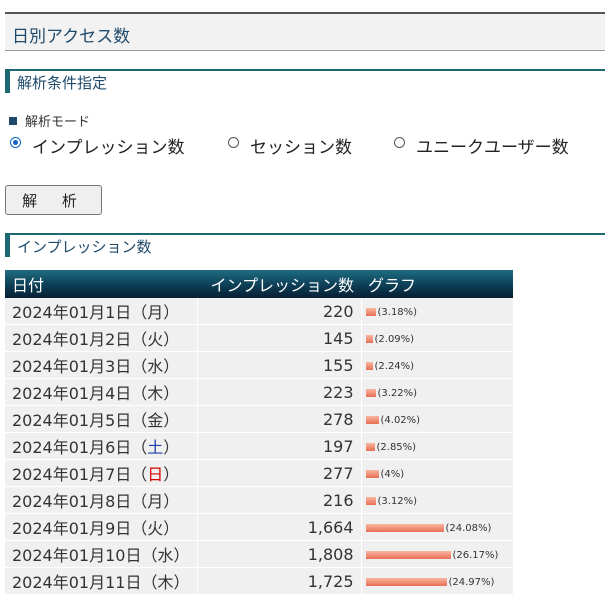 Image resolution: width=605 pixels, height=597 pixels. What do you see at coordinates (279, 554) in the screenshot?
I see `impressions-cell: 1,808` at bounding box center [279, 554].